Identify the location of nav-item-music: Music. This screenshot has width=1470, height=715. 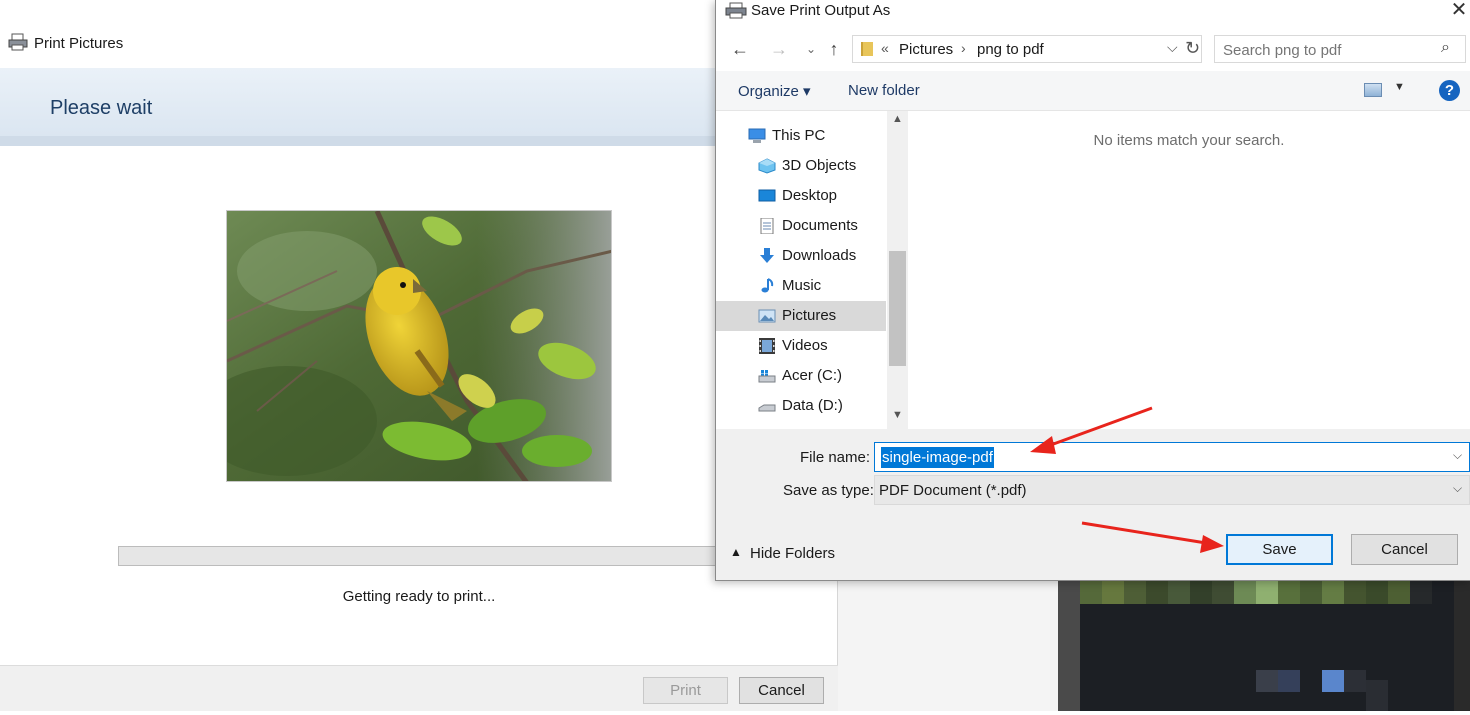
(801, 286).